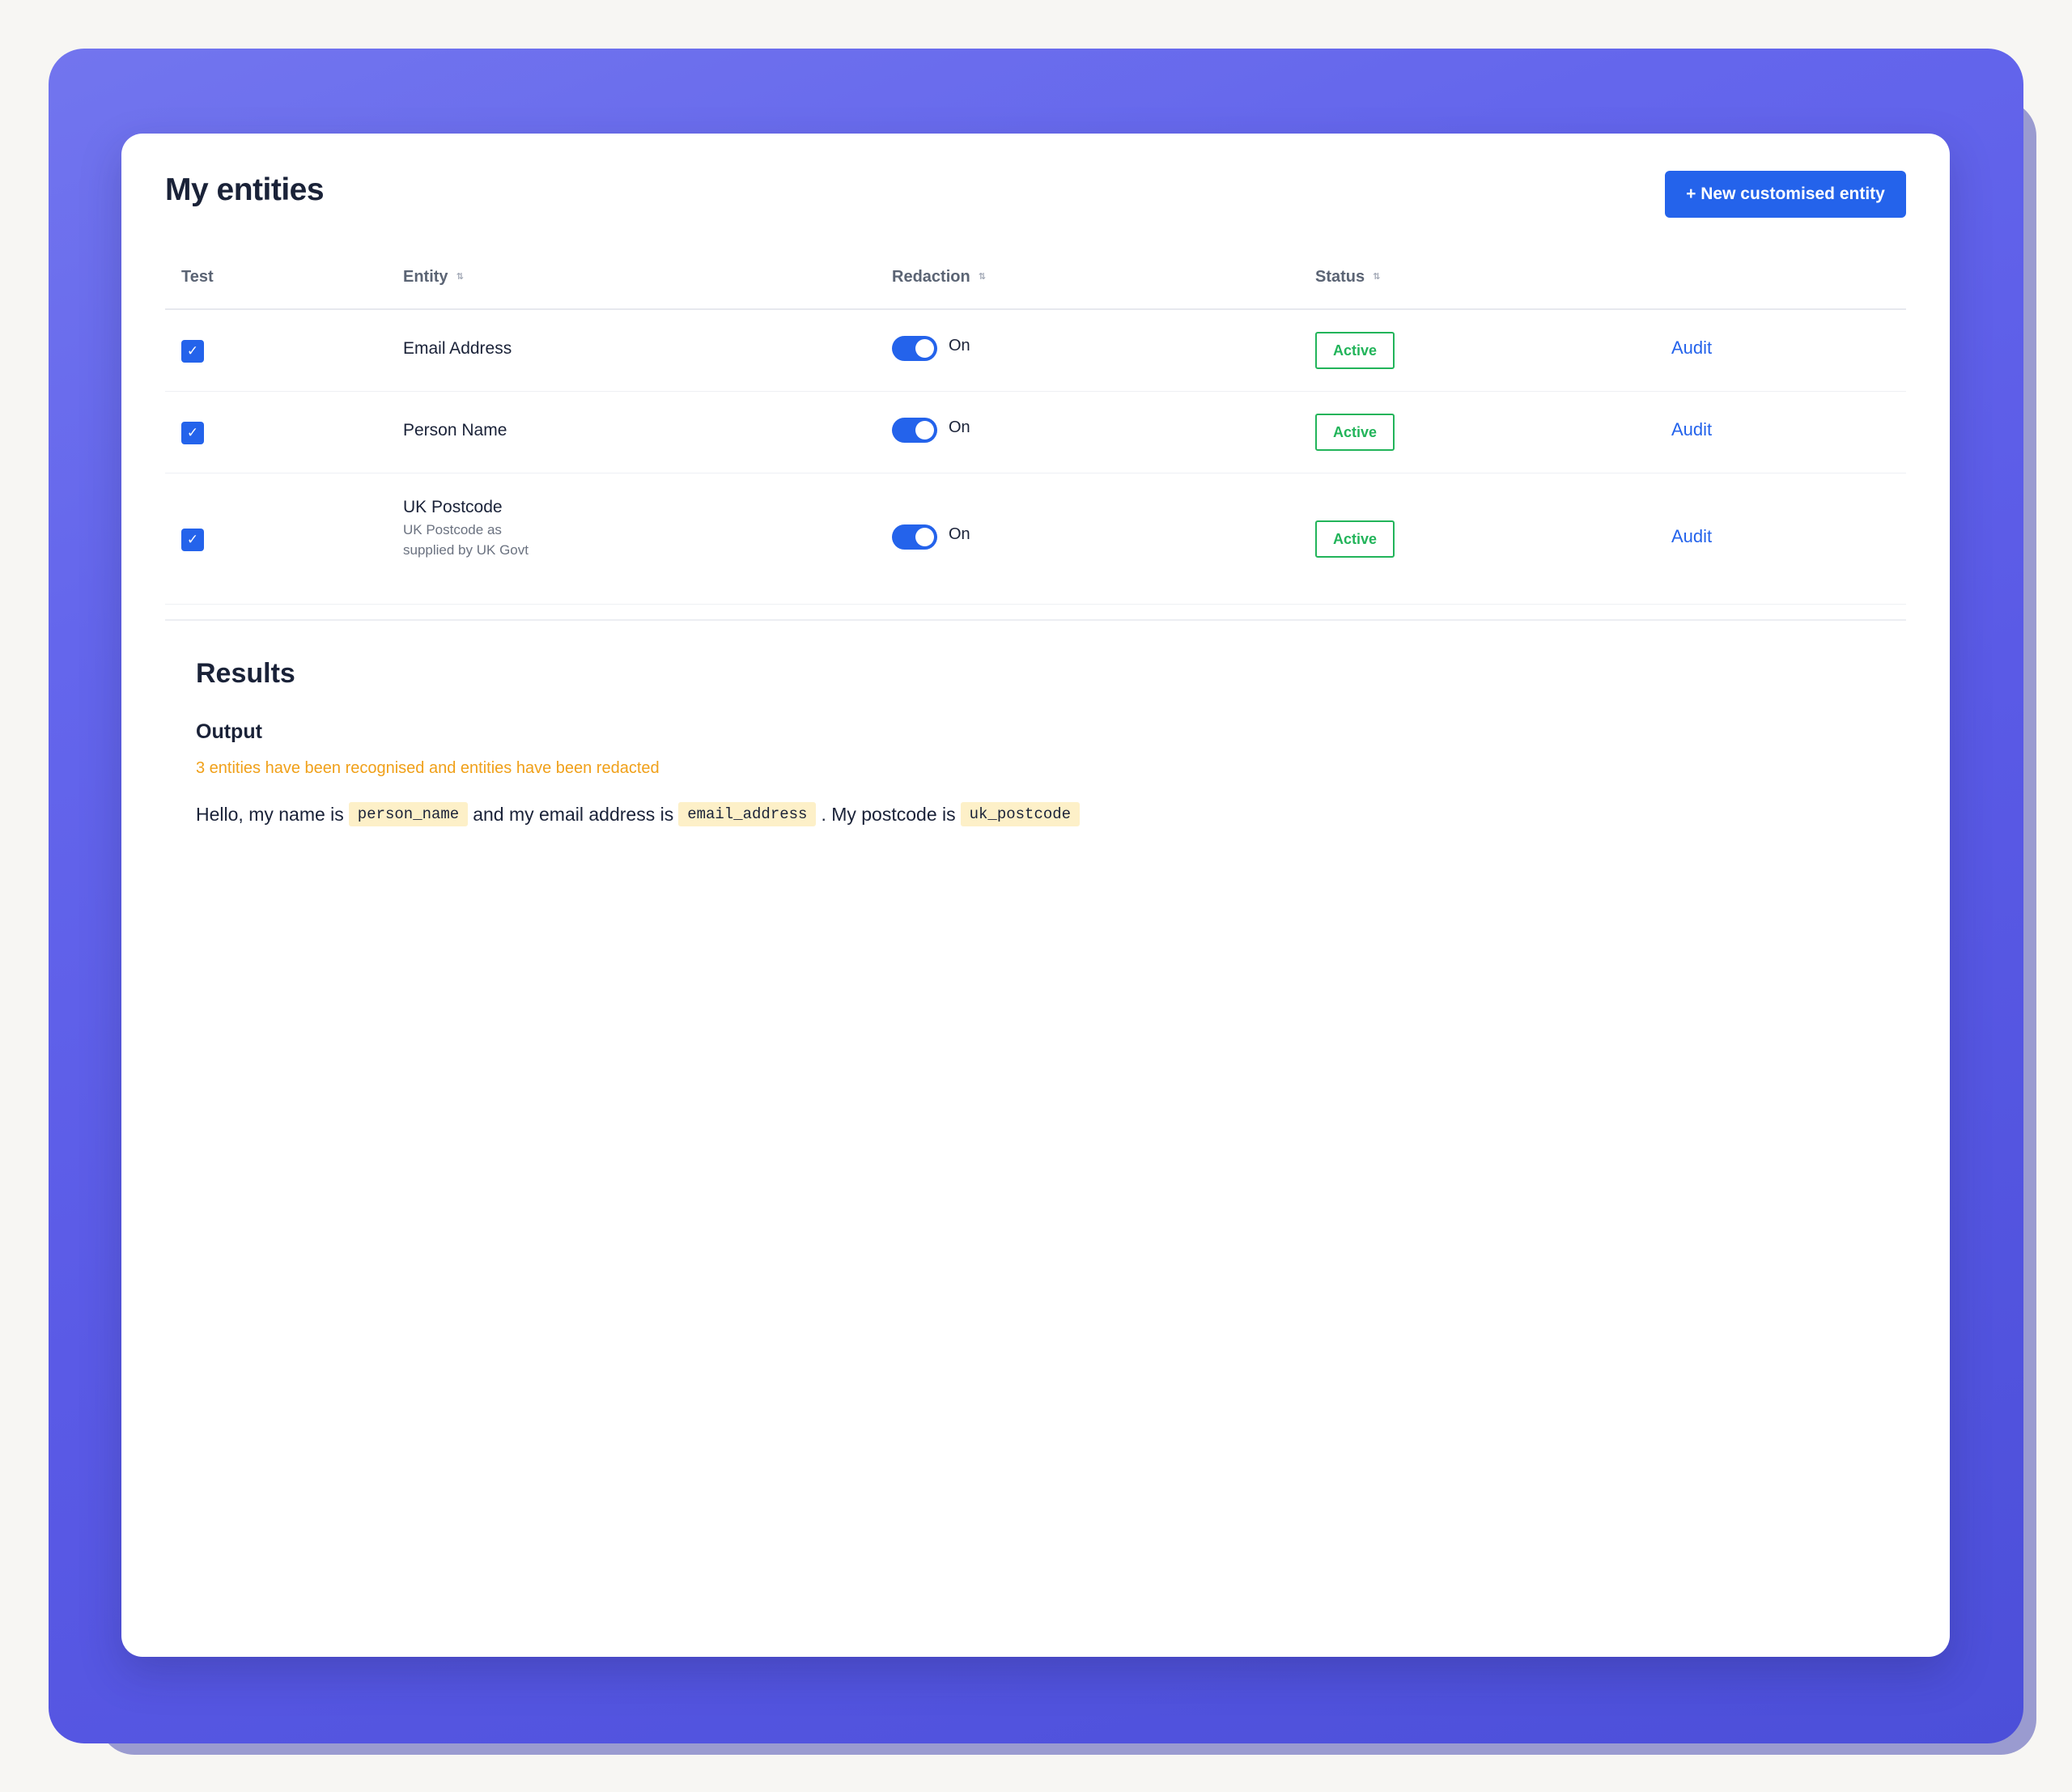  I want to click on output-title: Output, so click(229, 731).